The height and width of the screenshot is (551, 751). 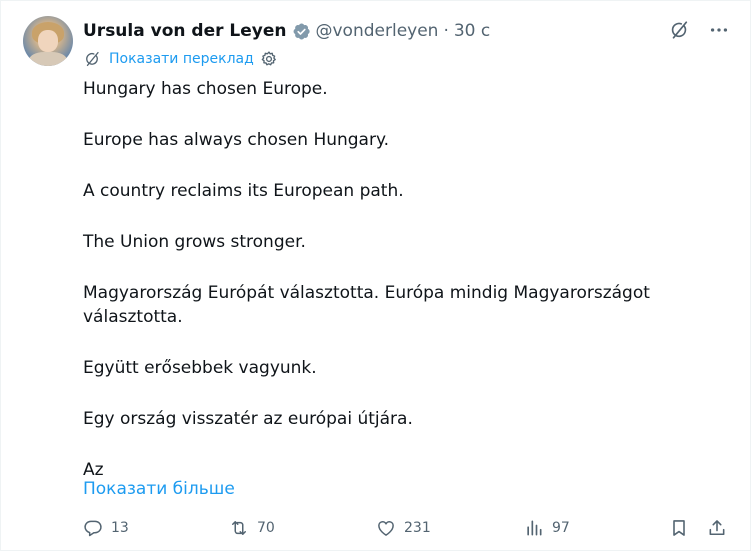 What do you see at coordinates (48, 41) in the screenshot?
I see `avatar` at bounding box center [48, 41].